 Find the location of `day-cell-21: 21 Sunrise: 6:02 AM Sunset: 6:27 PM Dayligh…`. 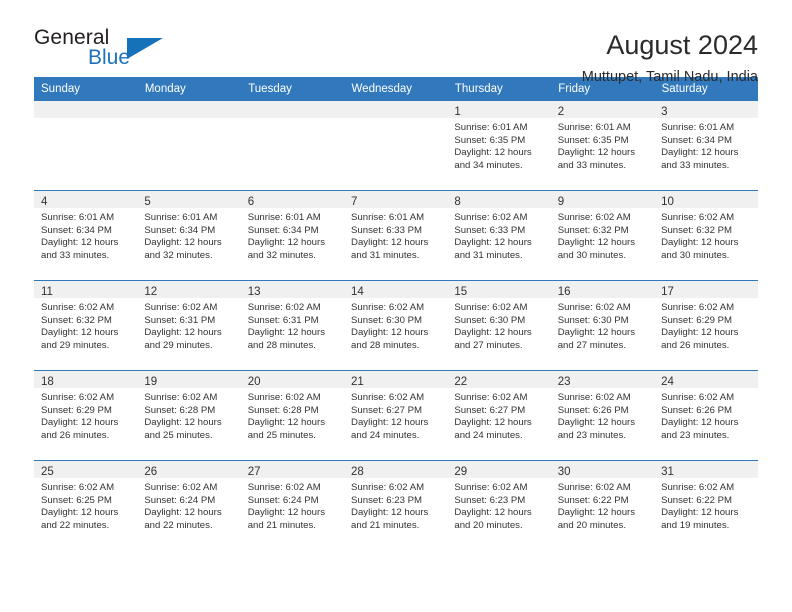

day-cell-21: 21 Sunrise: 6:02 AM Sunset: 6:27 PM Dayligh… is located at coordinates (396, 415).